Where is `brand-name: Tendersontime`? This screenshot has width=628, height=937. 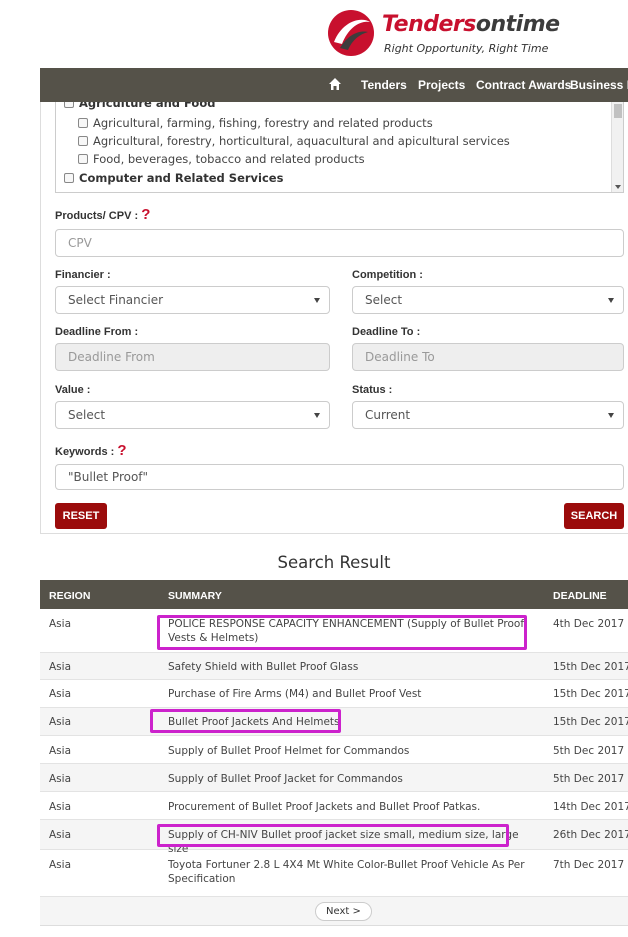
brand-name: Tendersontime is located at coordinates (471, 24).